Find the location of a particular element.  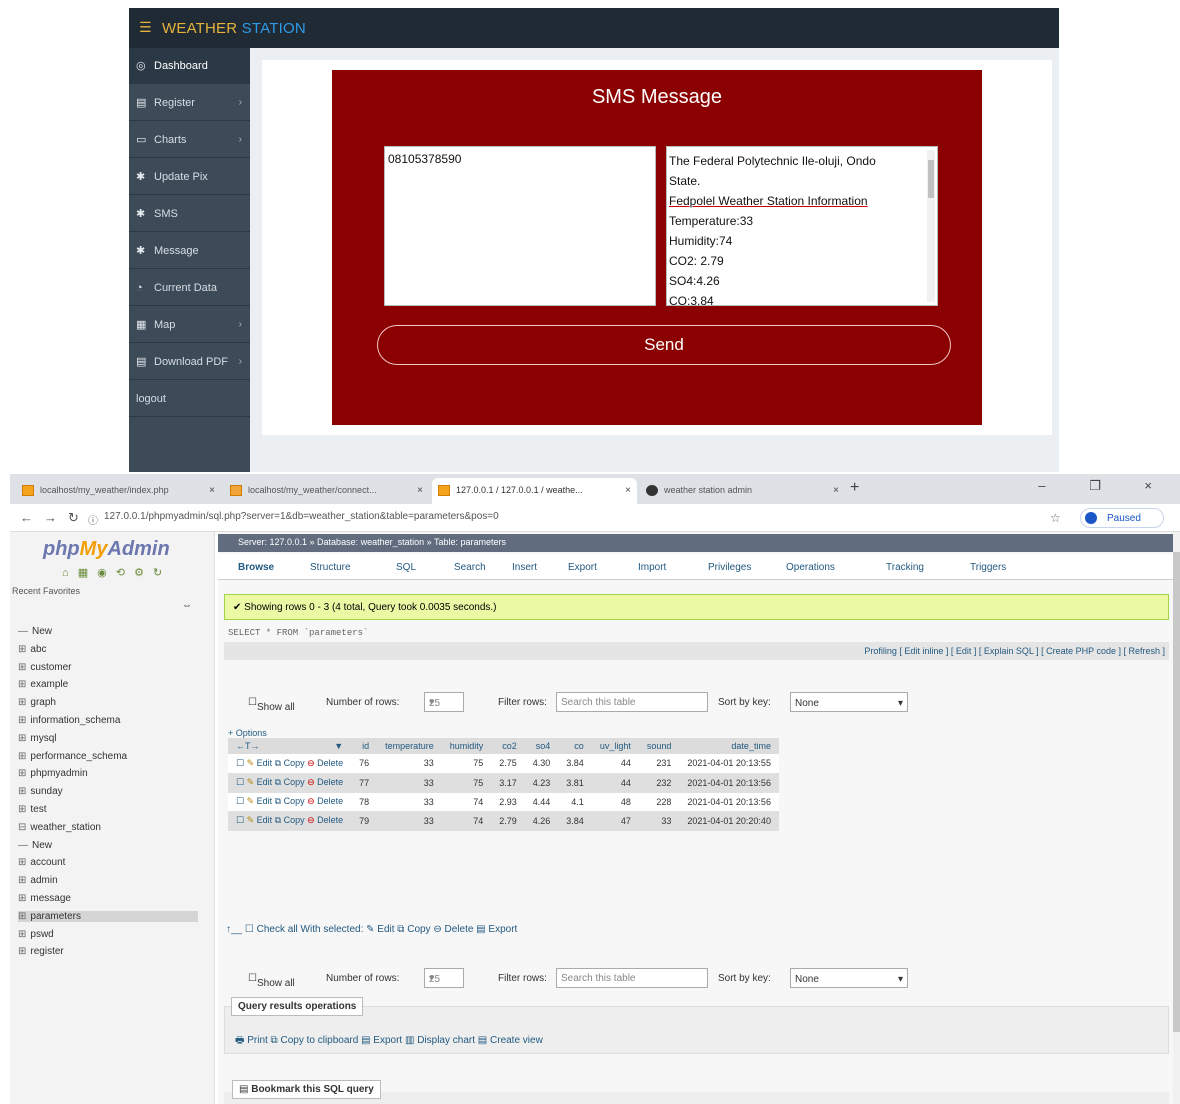

reload-icon: ↻ is located at coordinates (73, 518).